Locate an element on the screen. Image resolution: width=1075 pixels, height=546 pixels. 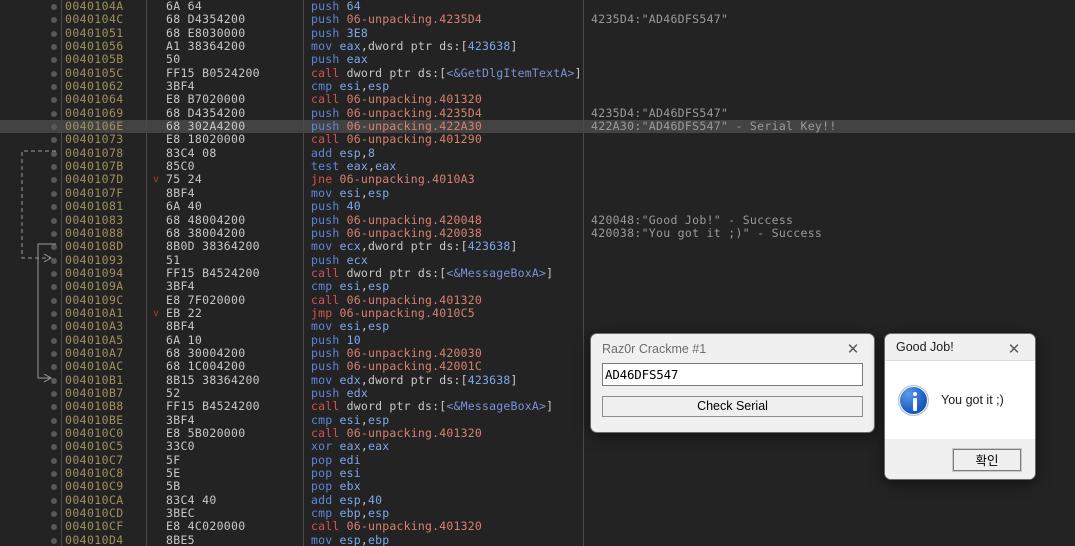
disasm-row: 004010D4 8BE5 mov esp,ebp is located at coordinates (537, 539).